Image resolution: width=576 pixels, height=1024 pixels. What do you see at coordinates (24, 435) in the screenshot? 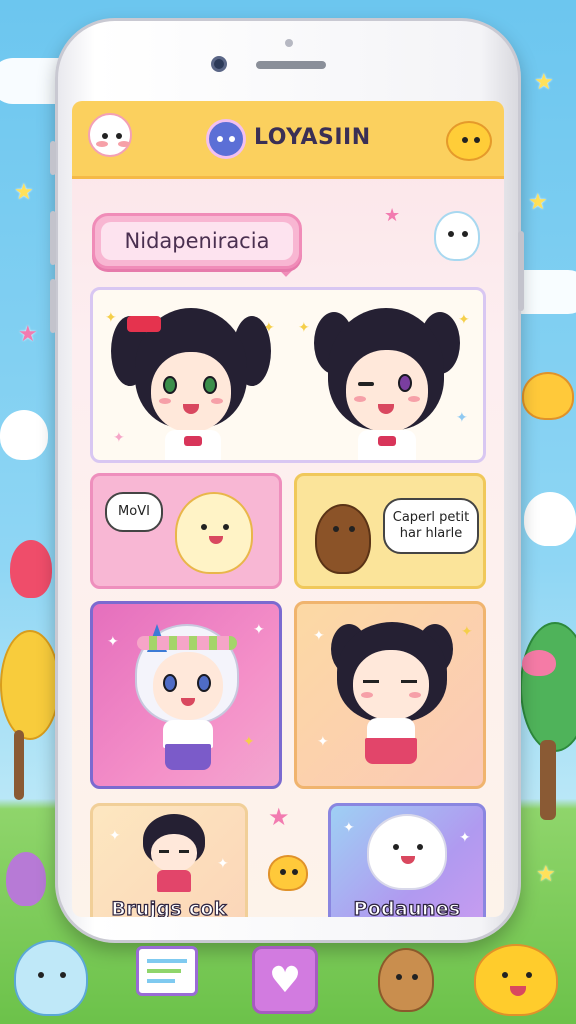
I see `ghost-bunny-icon` at bounding box center [24, 435].